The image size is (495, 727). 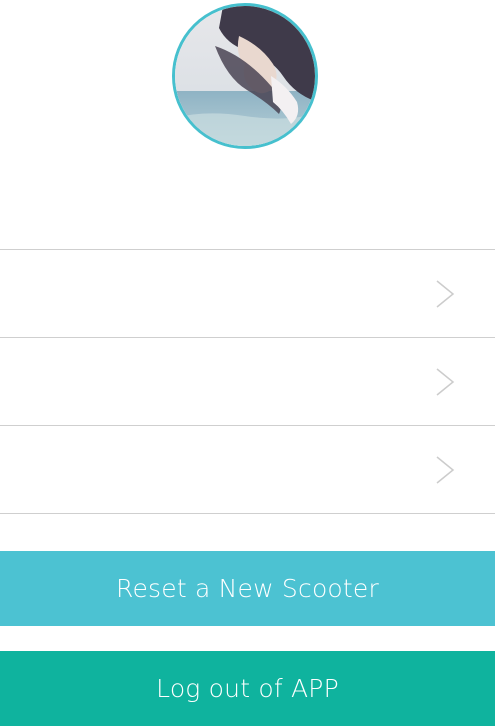 I want to click on logout-button: Log out of APP, so click(x=247, y=688).